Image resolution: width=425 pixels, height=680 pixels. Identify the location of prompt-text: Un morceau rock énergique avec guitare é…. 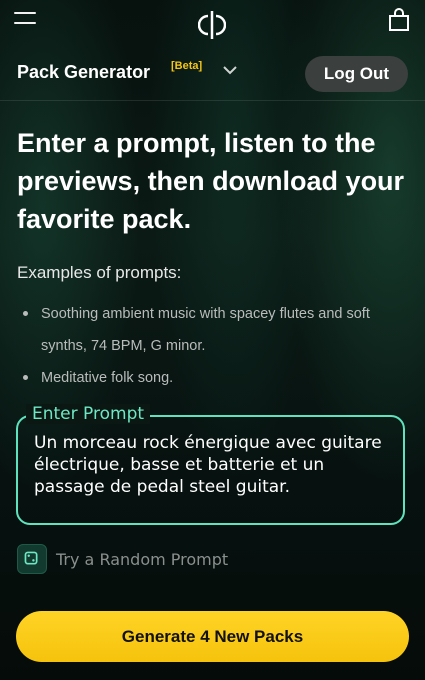
(214, 465).